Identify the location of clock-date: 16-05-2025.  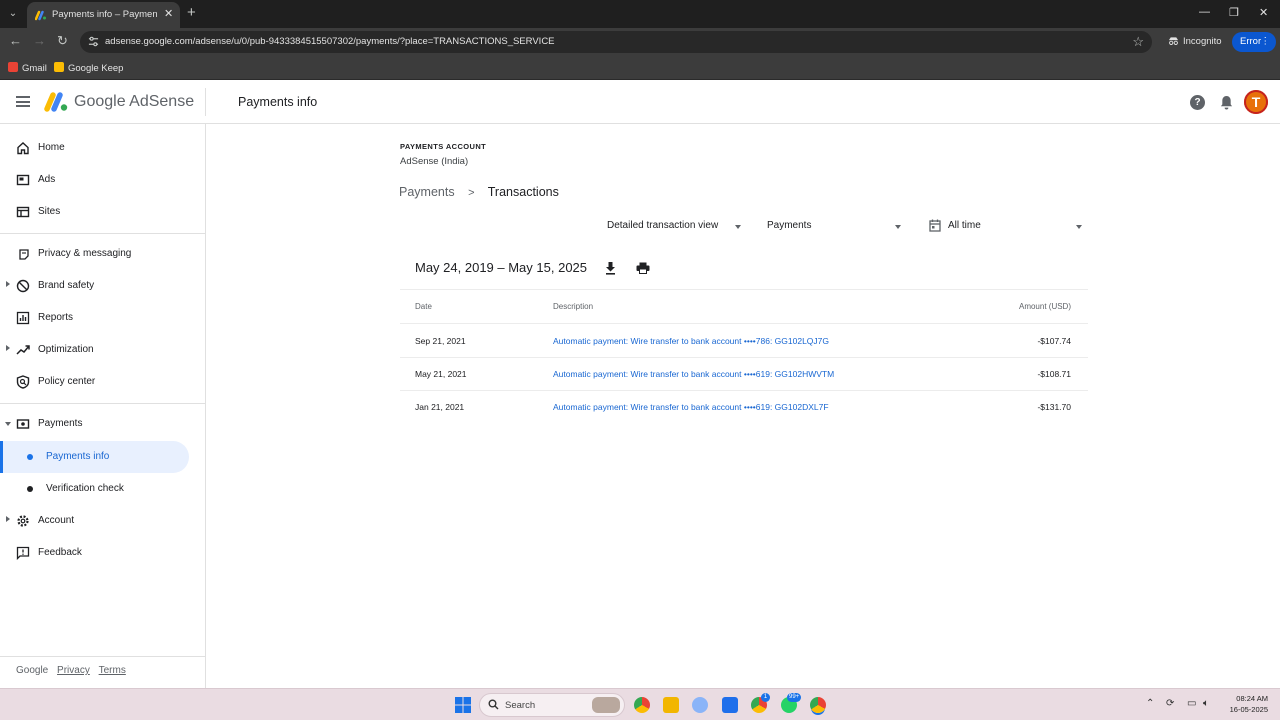
(1248, 709).